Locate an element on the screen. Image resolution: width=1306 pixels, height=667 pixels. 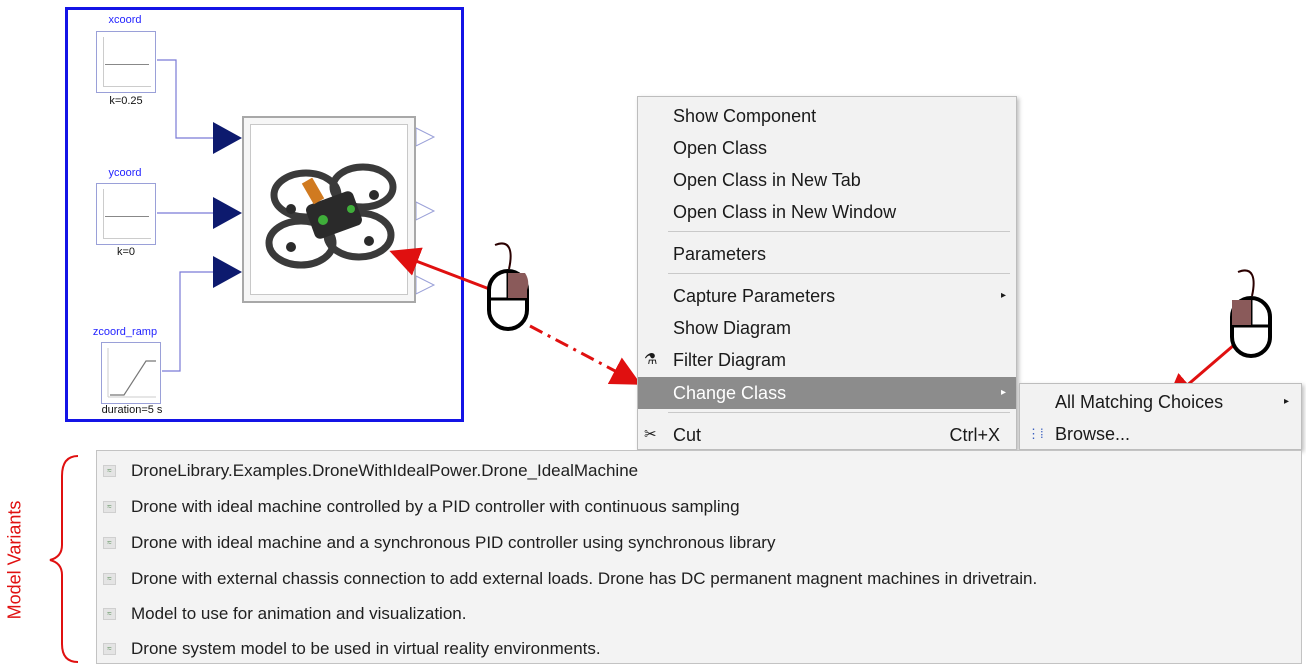
submenu-item-label: All Matching Choices is located at coordinates (1139, 402).